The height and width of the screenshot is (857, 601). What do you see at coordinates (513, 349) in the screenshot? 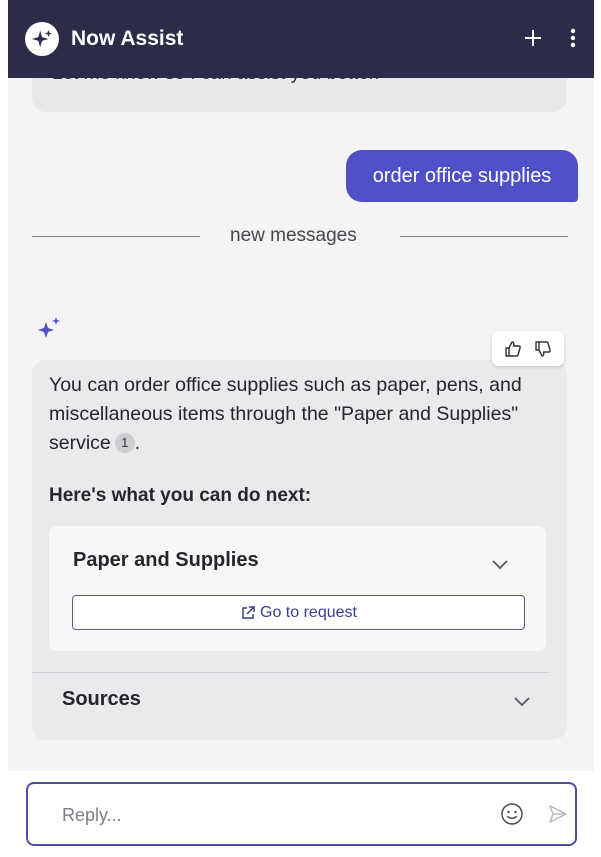
I see `thumbs-up-icon` at bounding box center [513, 349].